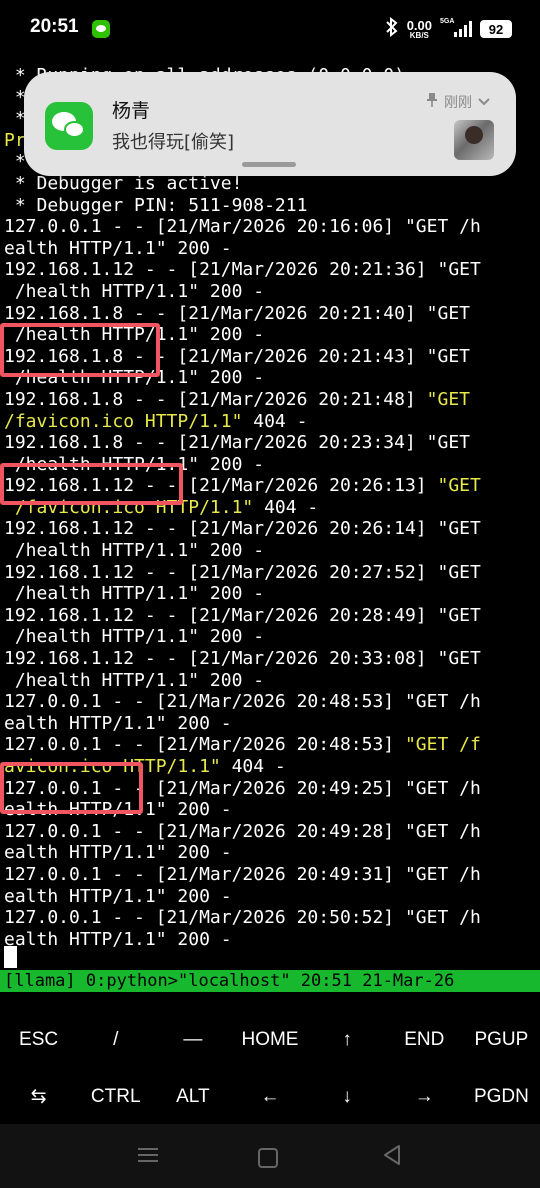 The image size is (540, 1188). I want to click on notification-meta: 刚刚, so click(458, 102).